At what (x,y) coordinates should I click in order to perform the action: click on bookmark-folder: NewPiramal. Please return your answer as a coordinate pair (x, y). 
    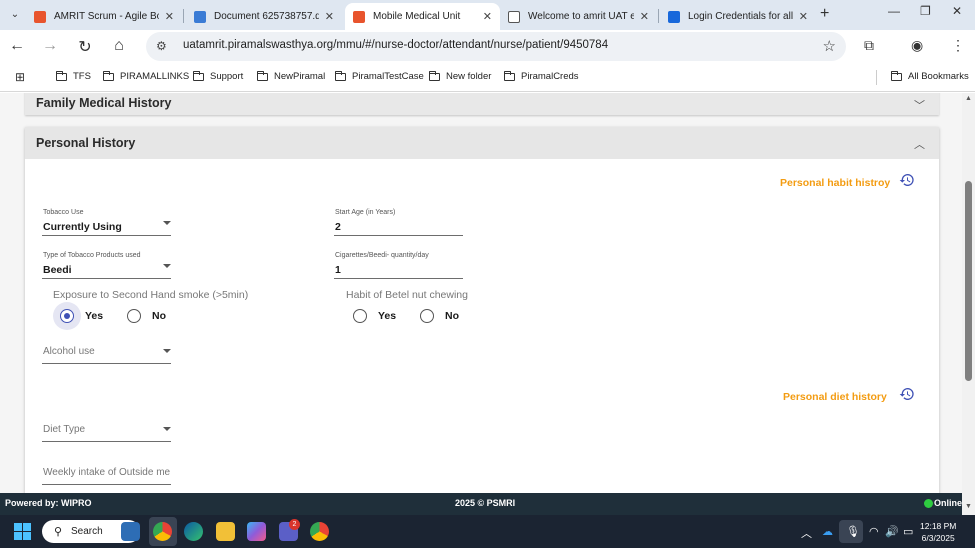
    Looking at the image, I should click on (291, 76).